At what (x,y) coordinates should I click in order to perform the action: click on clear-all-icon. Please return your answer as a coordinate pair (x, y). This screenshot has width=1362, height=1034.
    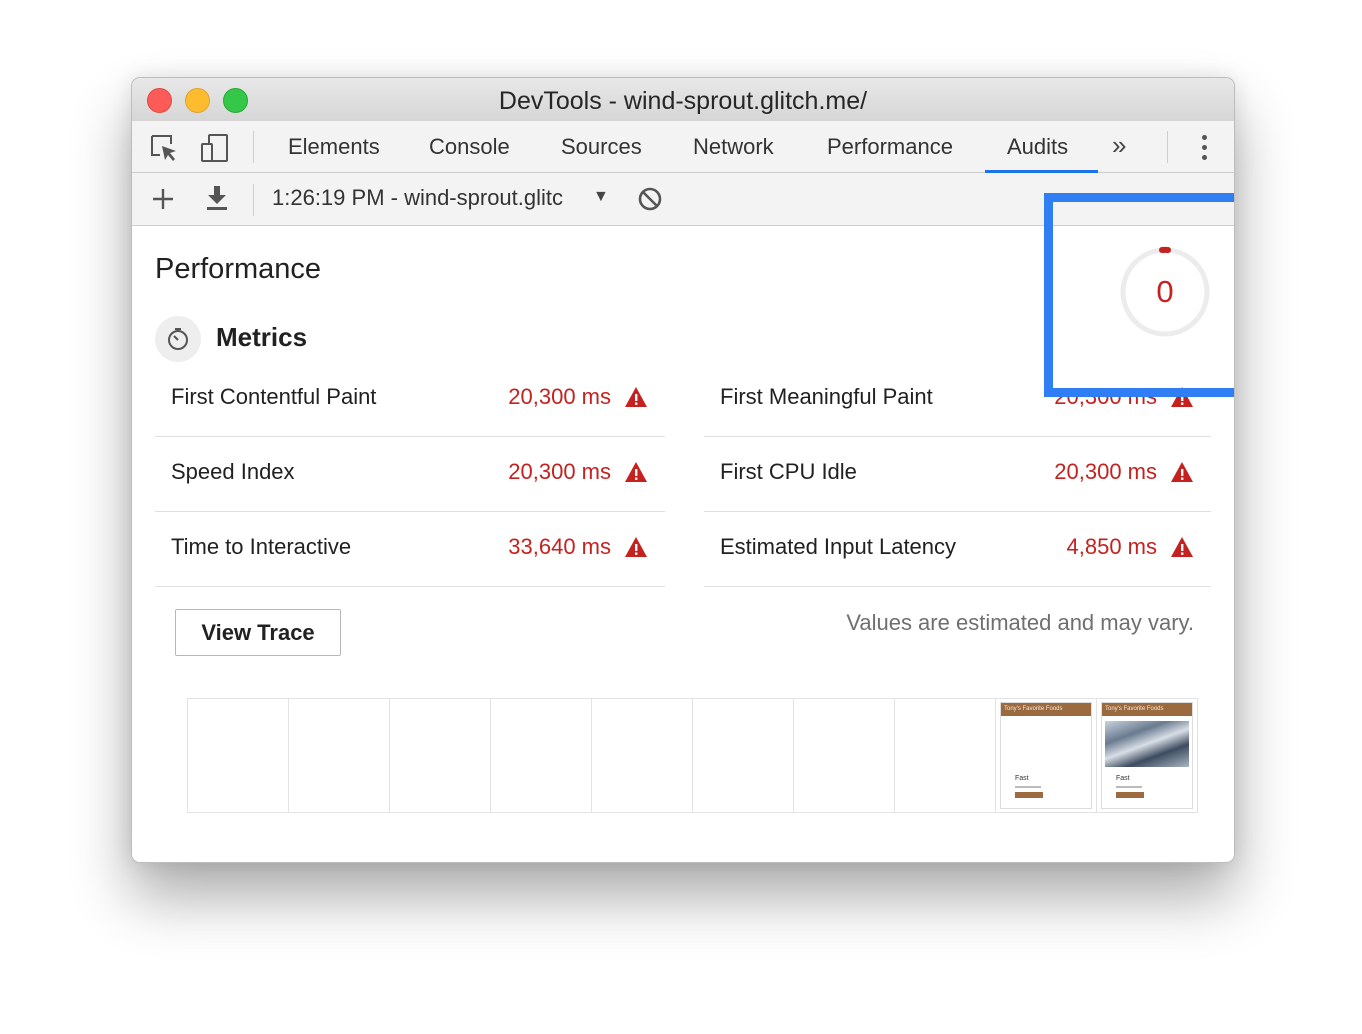
    Looking at the image, I should click on (650, 199).